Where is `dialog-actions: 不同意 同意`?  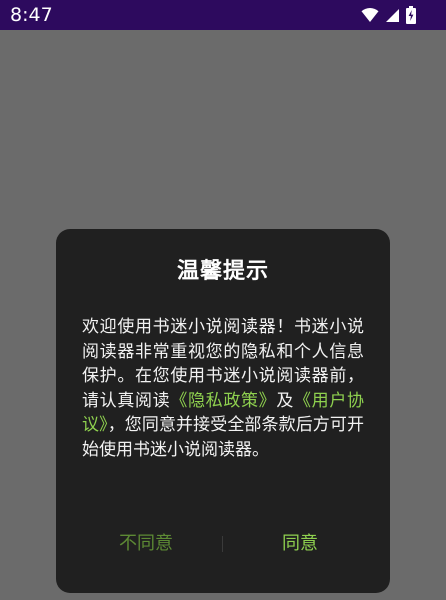 dialog-actions: 不同意 同意 is located at coordinates (223, 544).